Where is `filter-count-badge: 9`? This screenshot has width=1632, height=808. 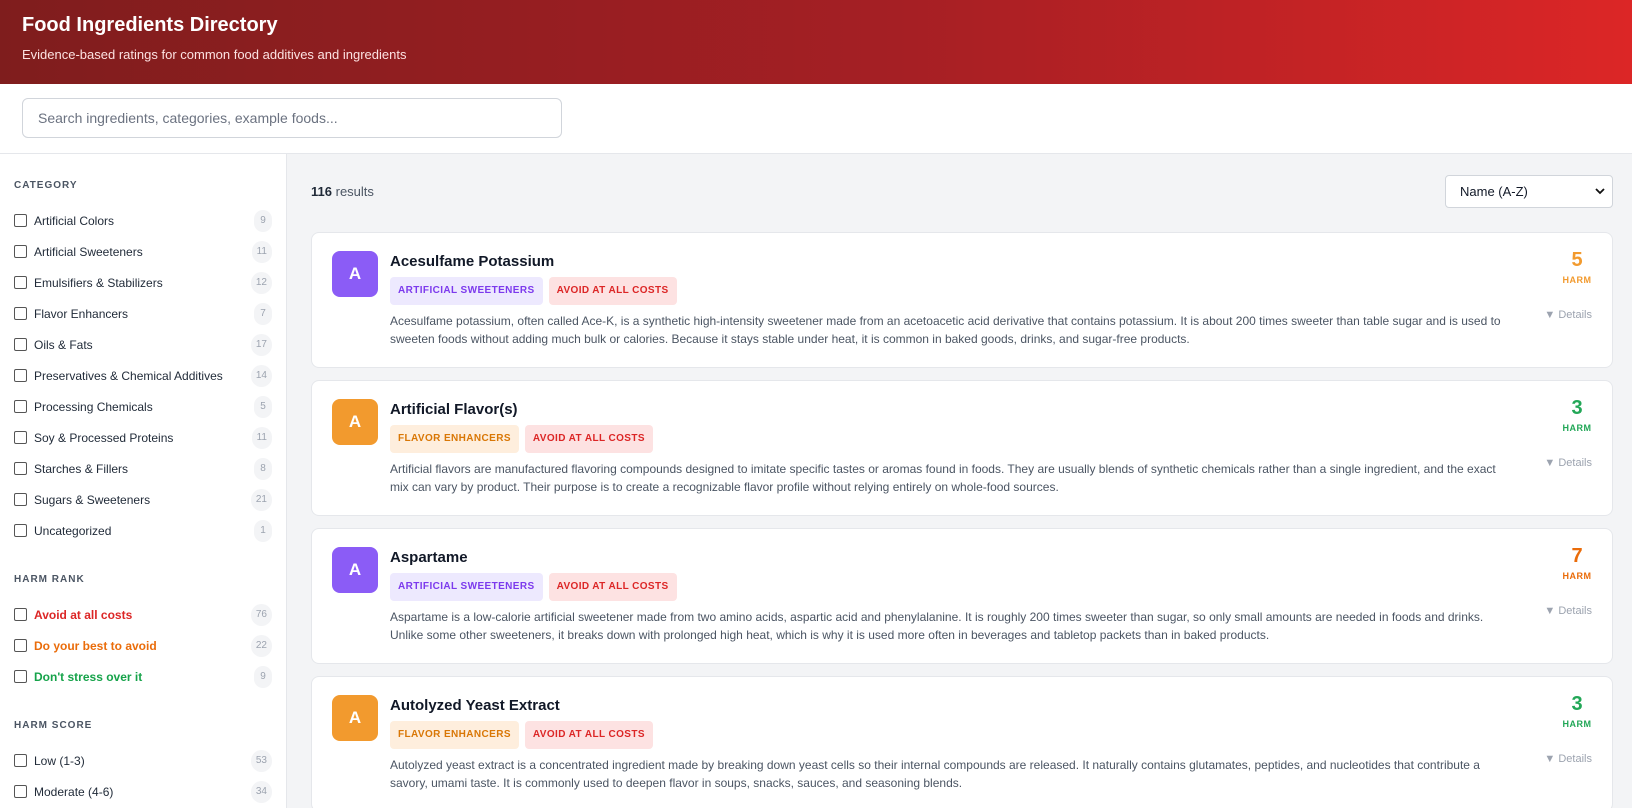
filter-count-badge: 9 is located at coordinates (263, 220).